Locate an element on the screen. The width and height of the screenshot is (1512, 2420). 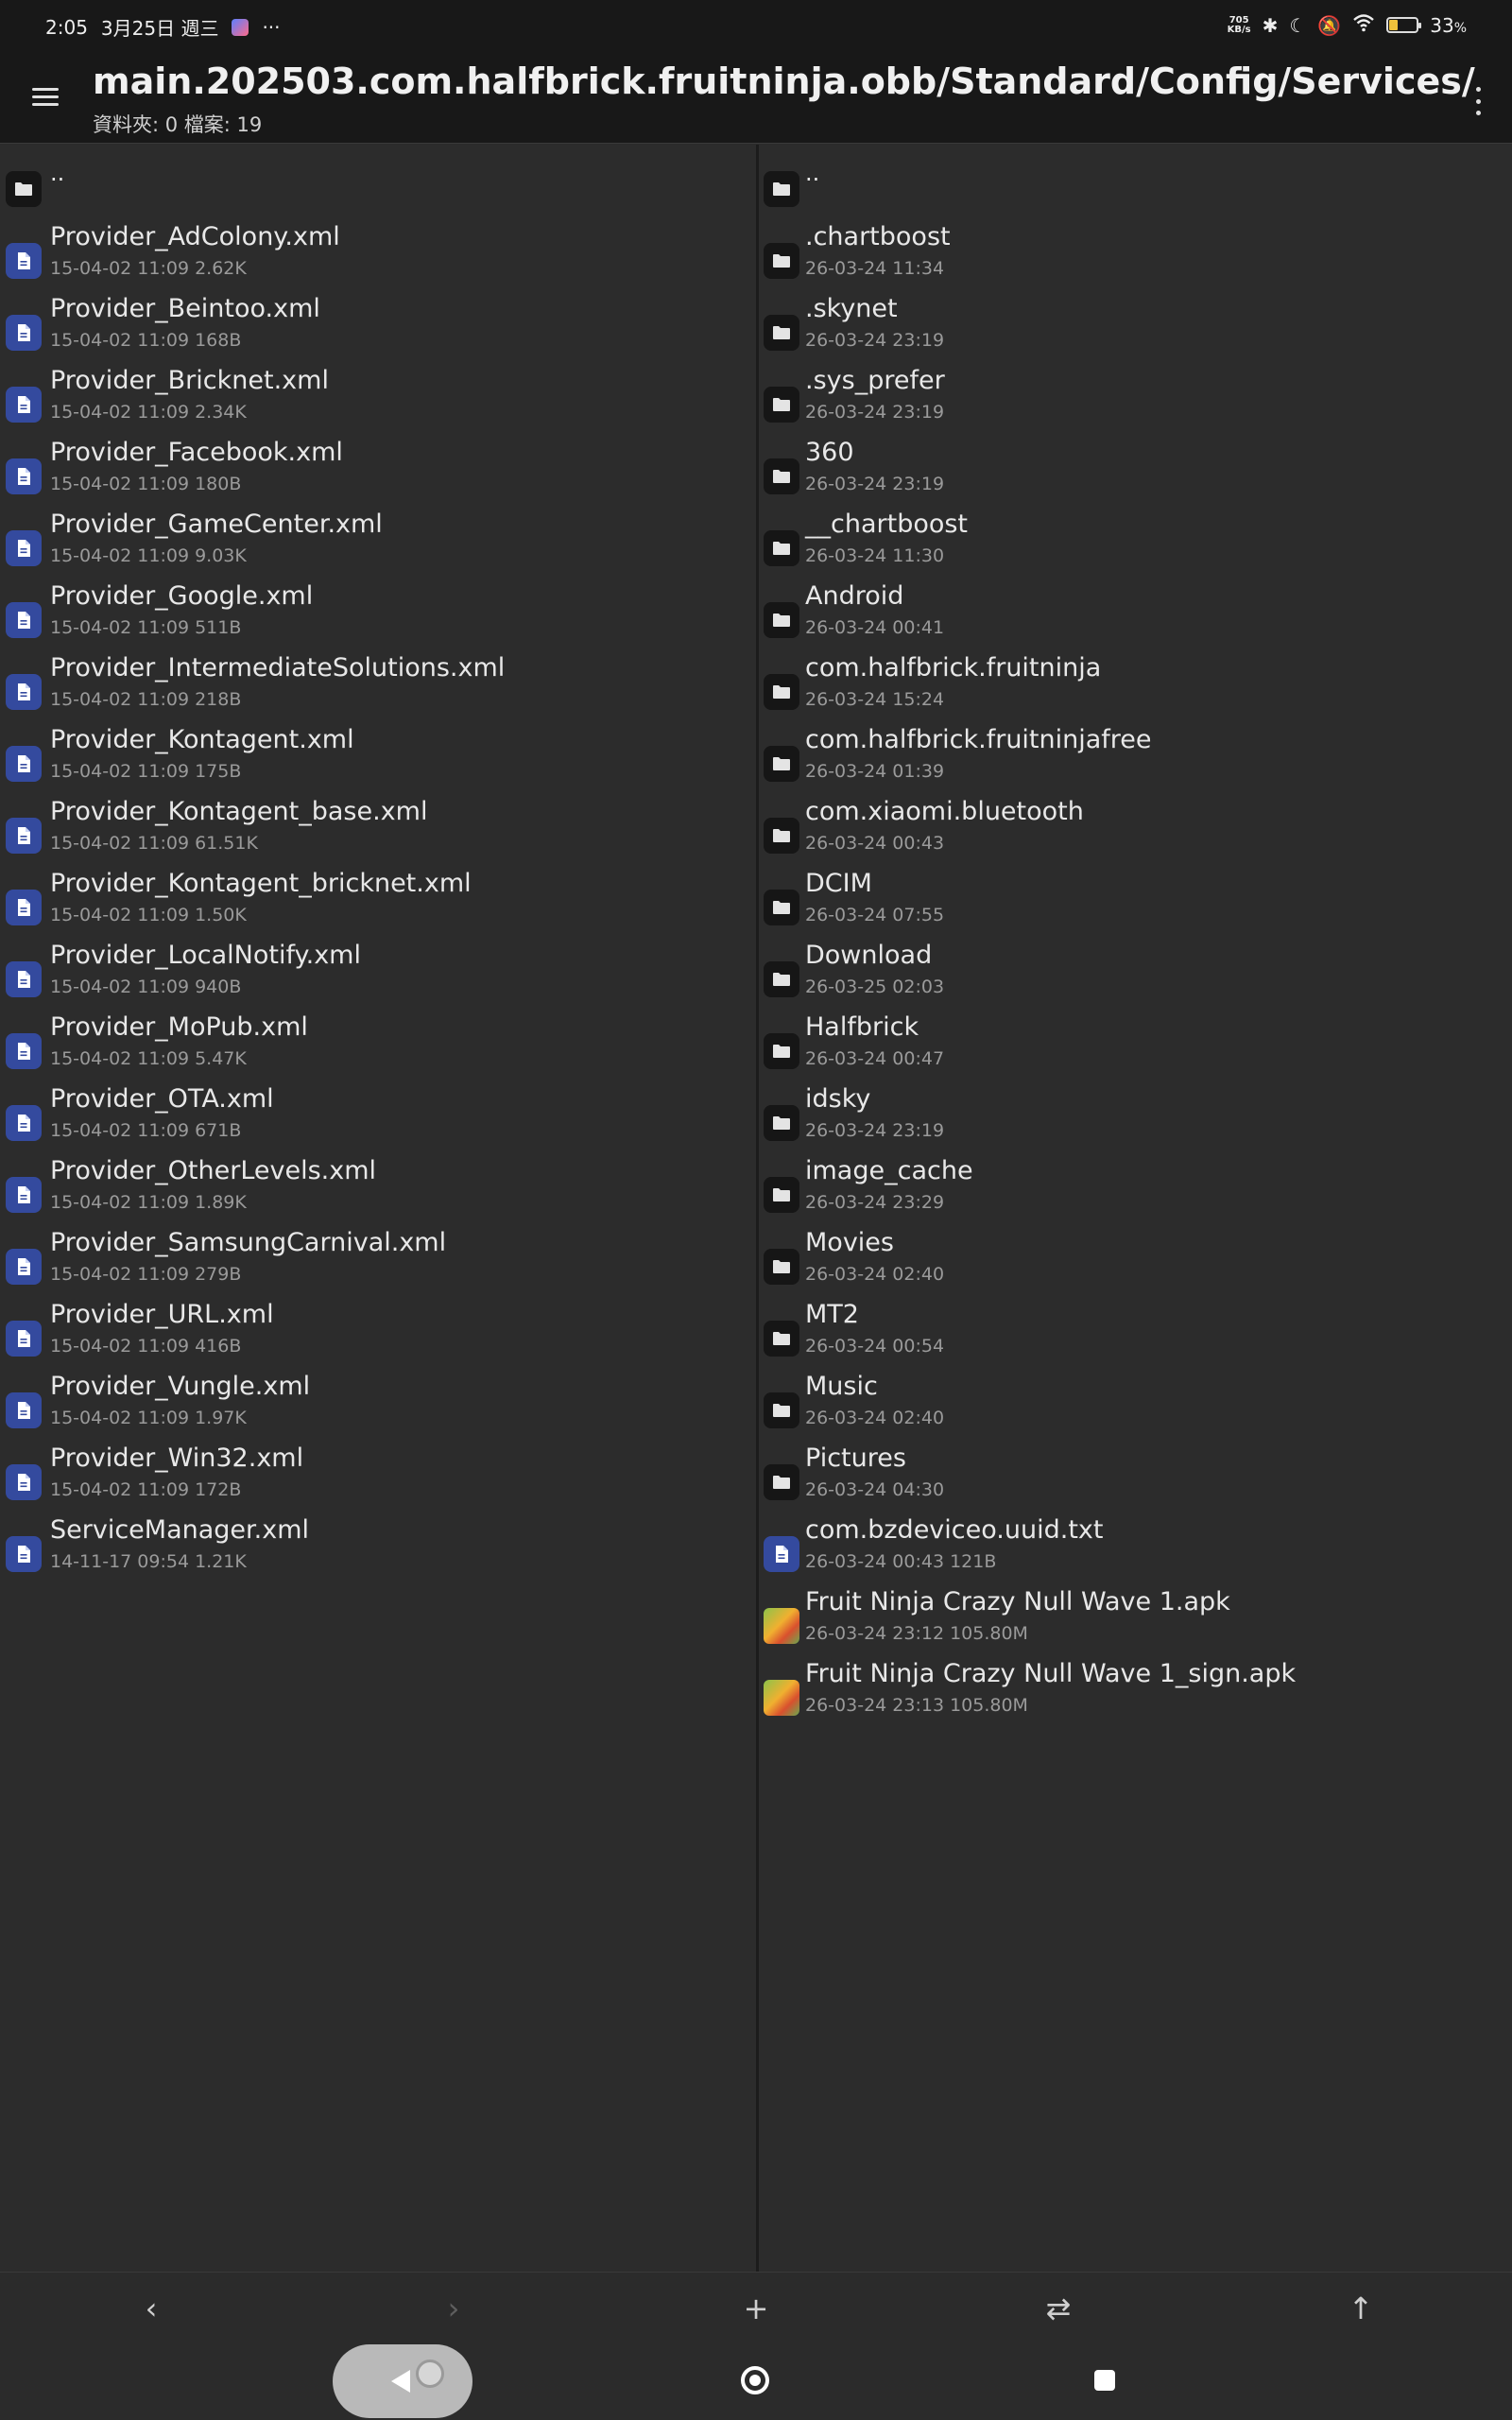
item-name: Provider_Facebook.xml is located at coordinates (196, 453).